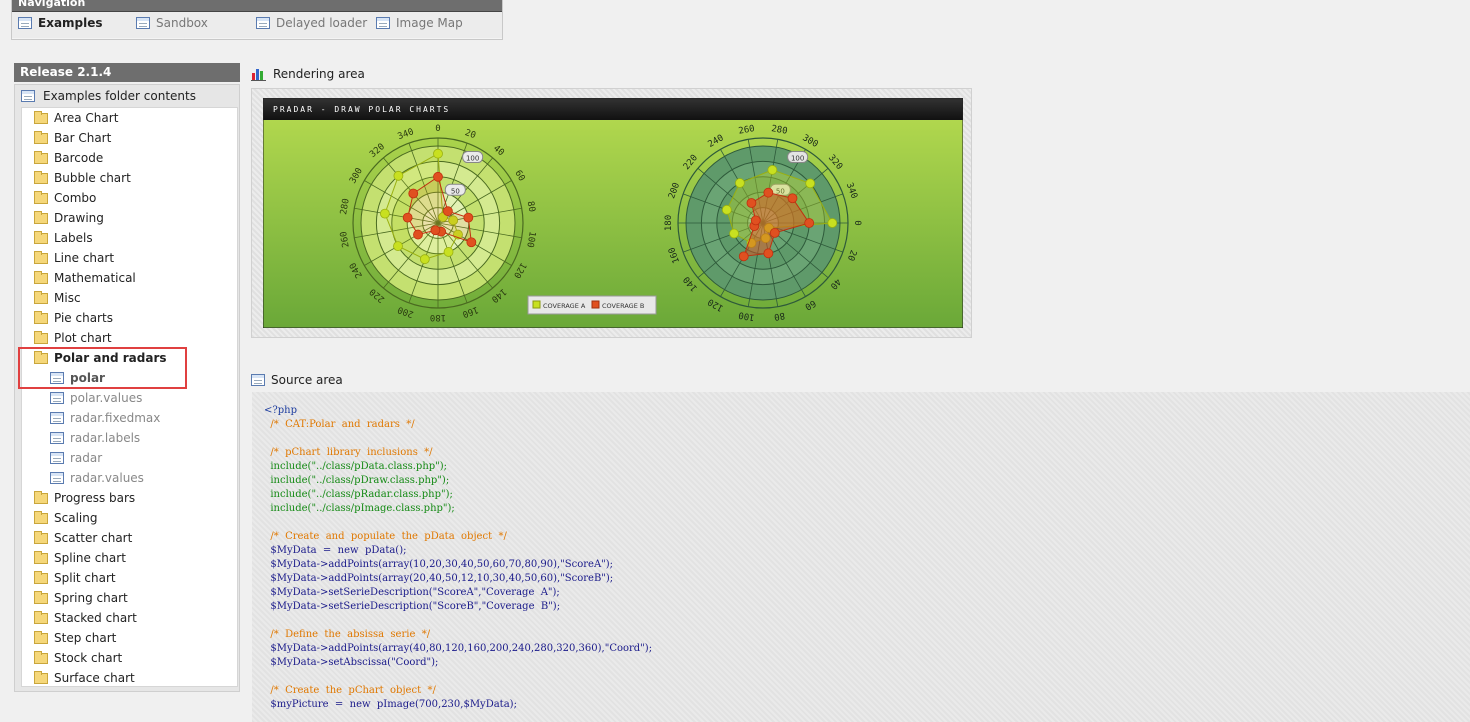 This screenshot has width=1470, height=722. I want to click on folder-stacked-chart: Stacked chart, so click(129, 618).